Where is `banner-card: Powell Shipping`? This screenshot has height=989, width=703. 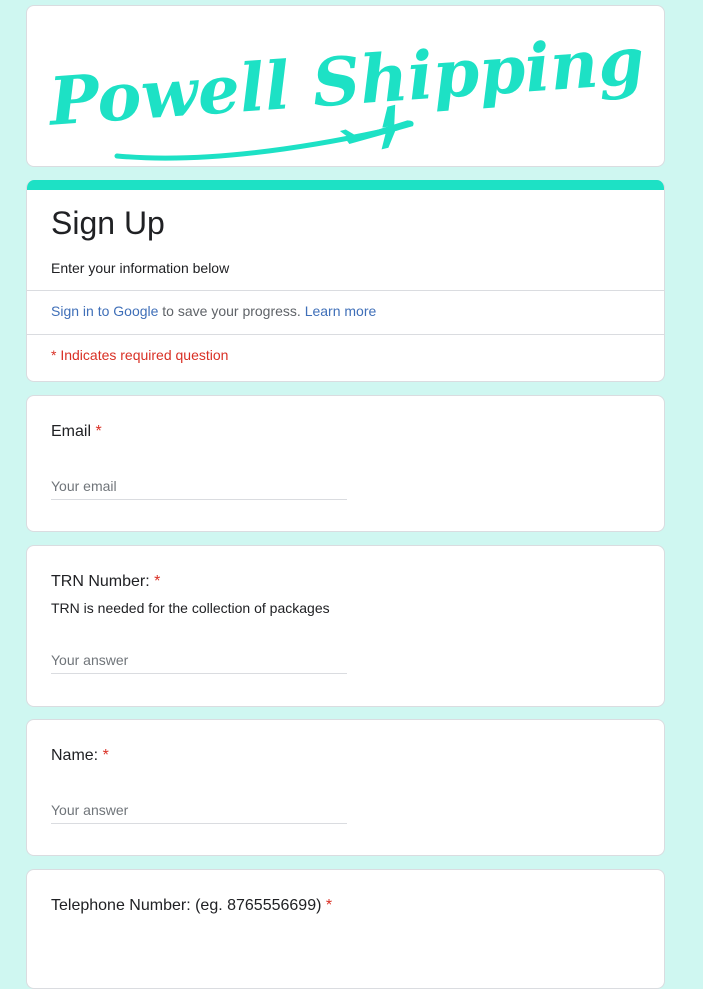 banner-card: Powell Shipping is located at coordinates (345, 86).